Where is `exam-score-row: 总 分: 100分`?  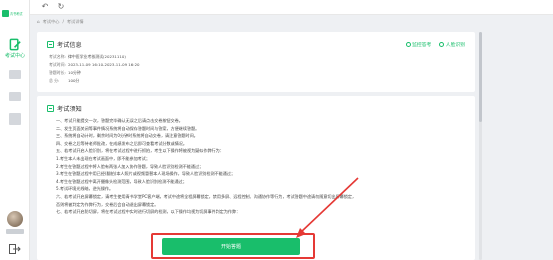
exam-score-row: 总 分: 100分 is located at coordinates (64, 80).